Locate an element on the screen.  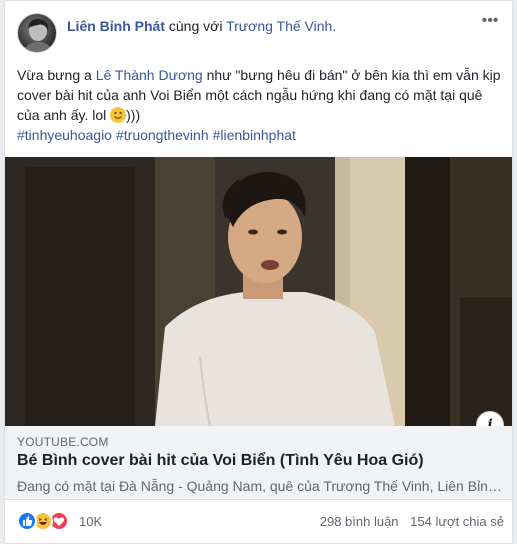
header-line: Liên Bỉnh Phát cùng với Trương Thế Vinh. is located at coordinates (201, 26).